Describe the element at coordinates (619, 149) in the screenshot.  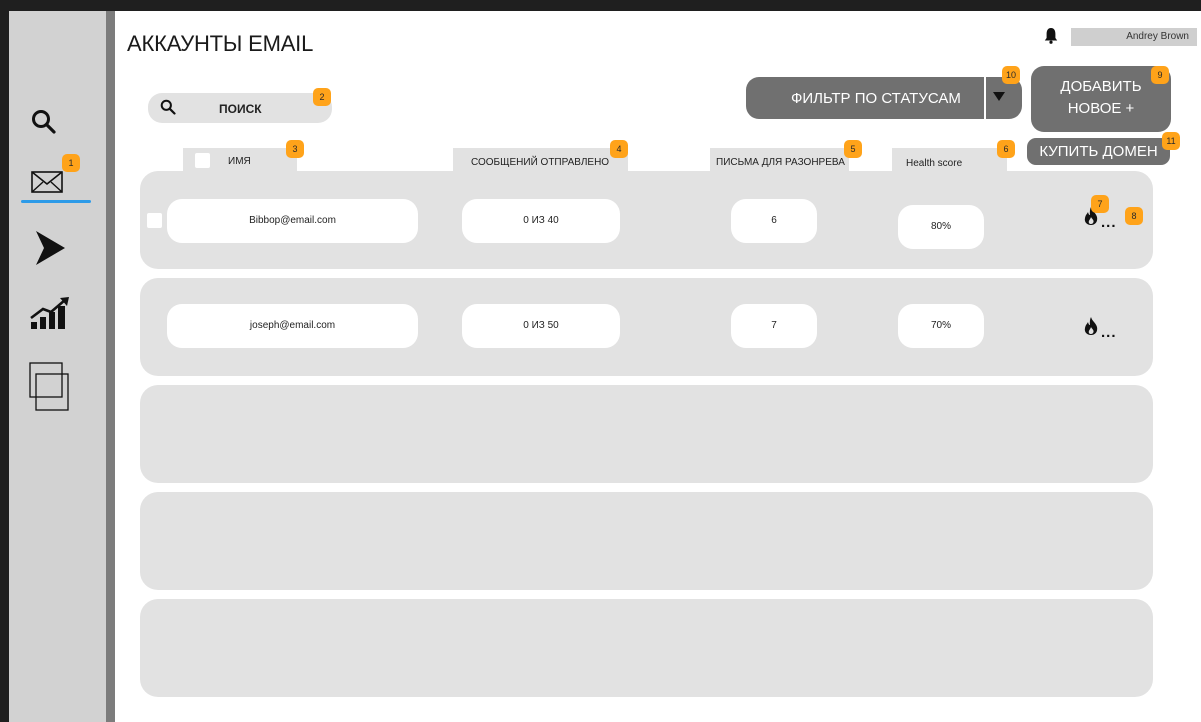
I see `annotation-badge: 4` at that location.